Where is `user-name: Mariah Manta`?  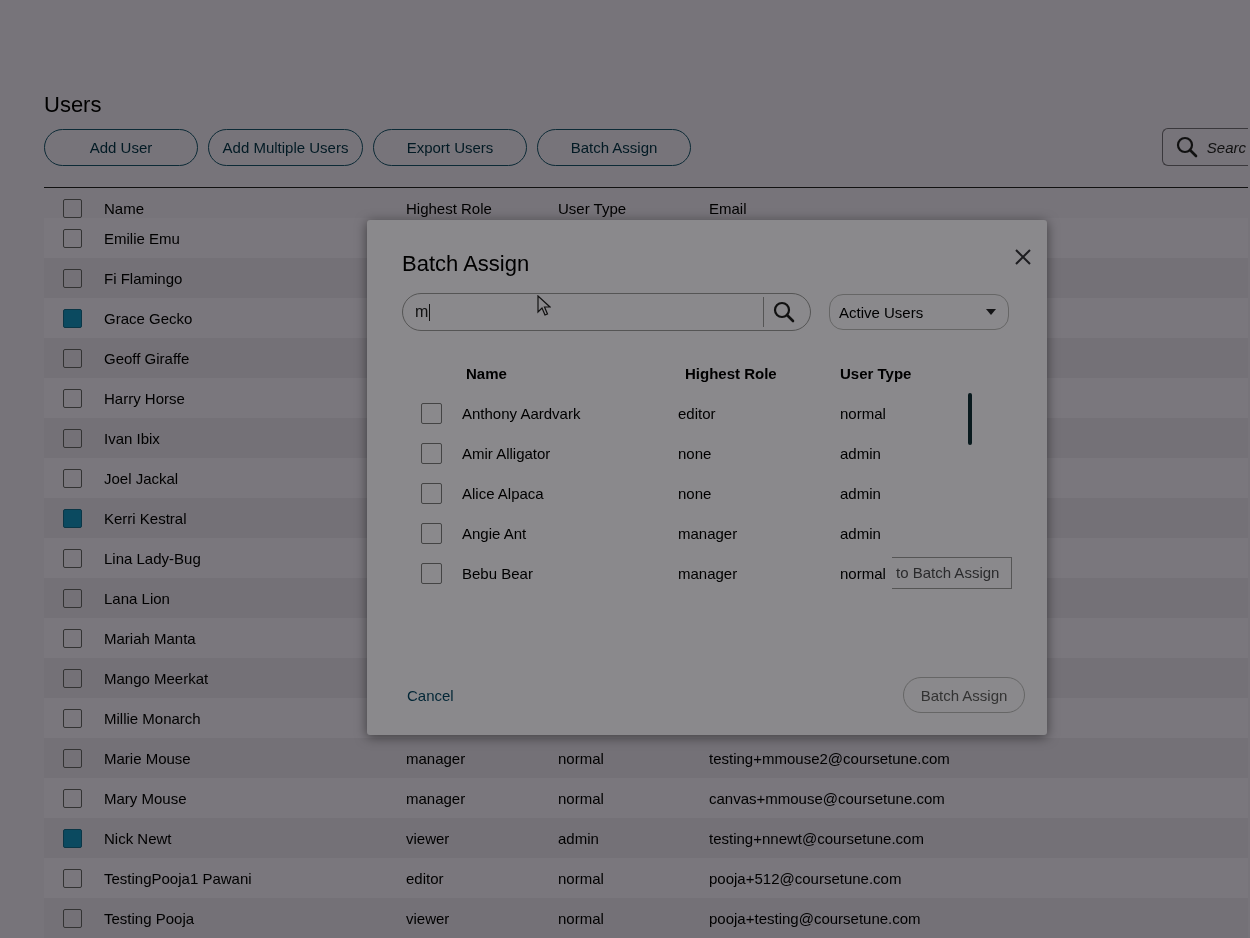 user-name: Mariah Manta is located at coordinates (150, 638).